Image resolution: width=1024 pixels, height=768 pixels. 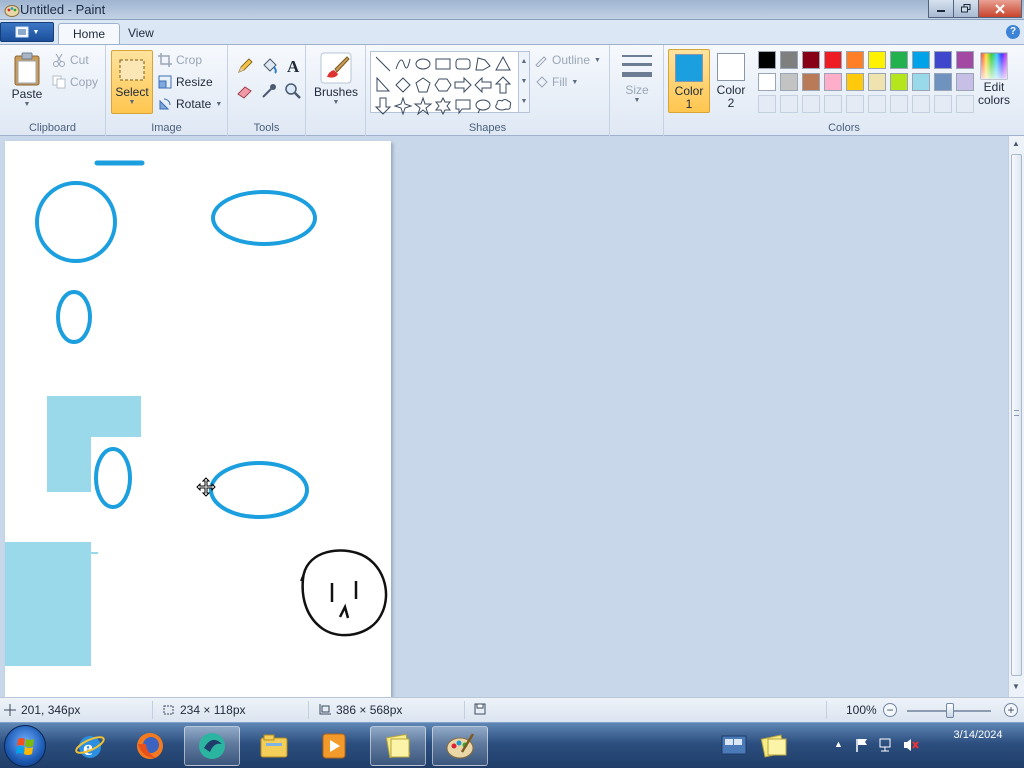 I want to click on fill-button: Fill ▼, so click(x=556, y=82).